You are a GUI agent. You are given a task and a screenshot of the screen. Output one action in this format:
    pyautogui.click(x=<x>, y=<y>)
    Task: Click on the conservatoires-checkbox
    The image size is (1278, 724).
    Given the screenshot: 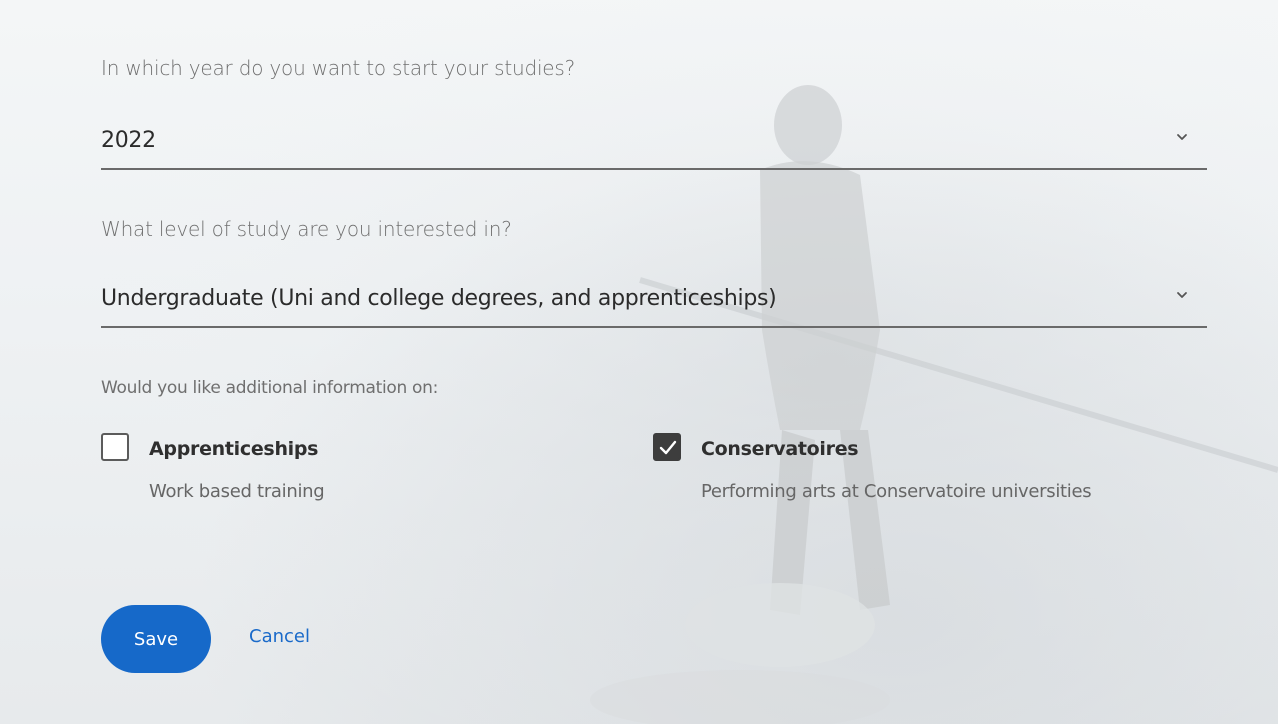 What is the action you would take?
    pyautogui.click(x=667, y=447)
    